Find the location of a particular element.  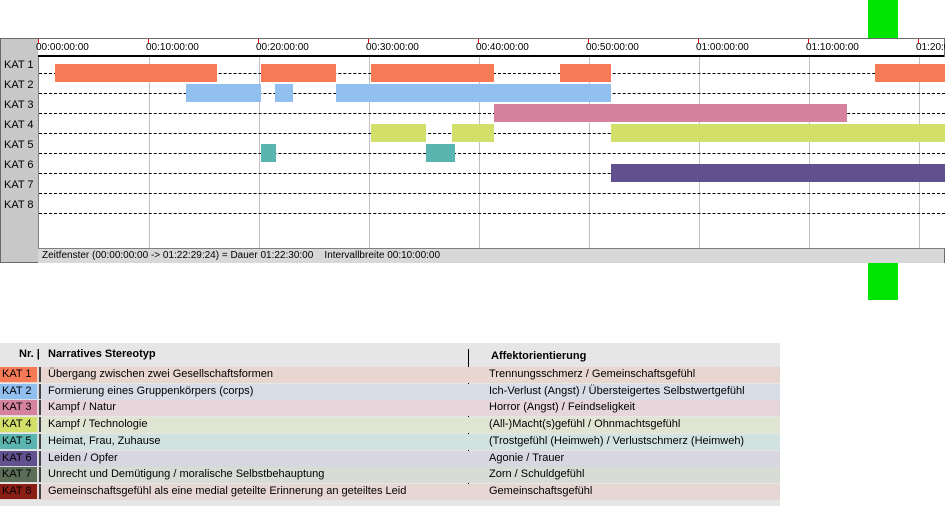

legend-stereotype: Heimat, Frau, Zuhause is located at coordinates (104, 440).